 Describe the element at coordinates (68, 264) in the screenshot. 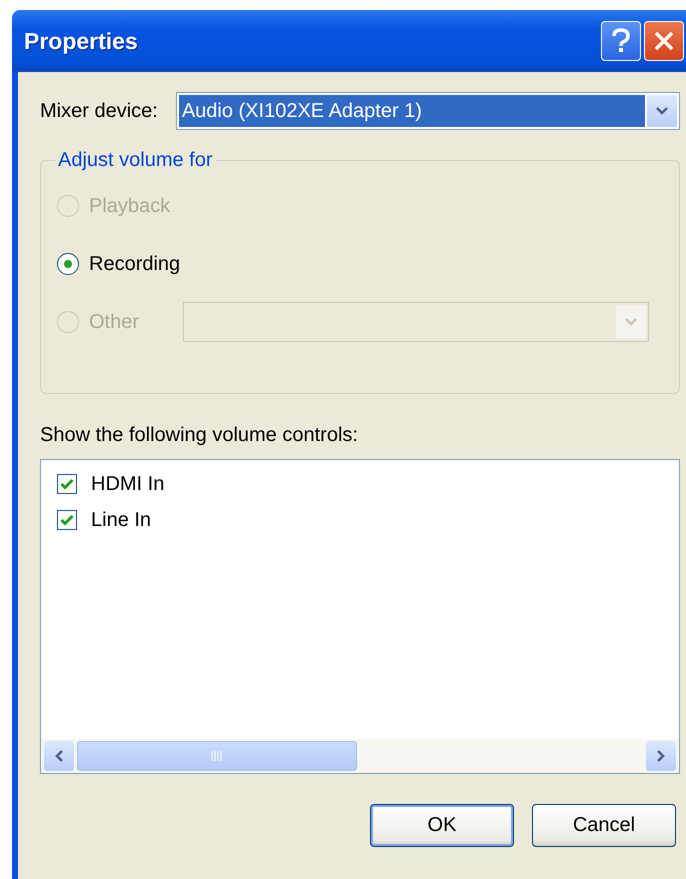

I see `radio-button` at that location.